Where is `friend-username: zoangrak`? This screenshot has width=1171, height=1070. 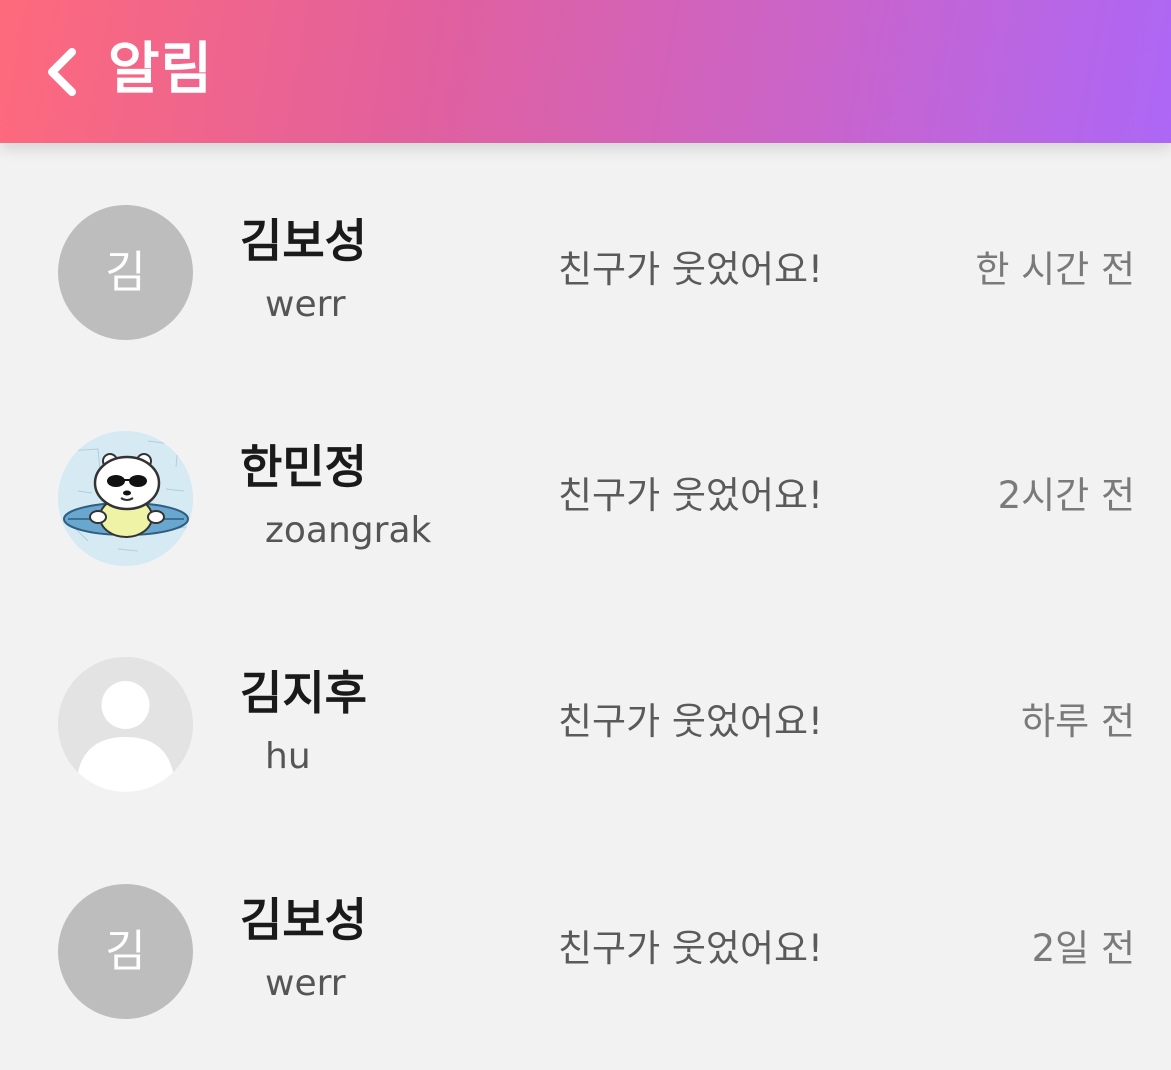
friend-username: zoangrak is located at coordinates (348, 530).